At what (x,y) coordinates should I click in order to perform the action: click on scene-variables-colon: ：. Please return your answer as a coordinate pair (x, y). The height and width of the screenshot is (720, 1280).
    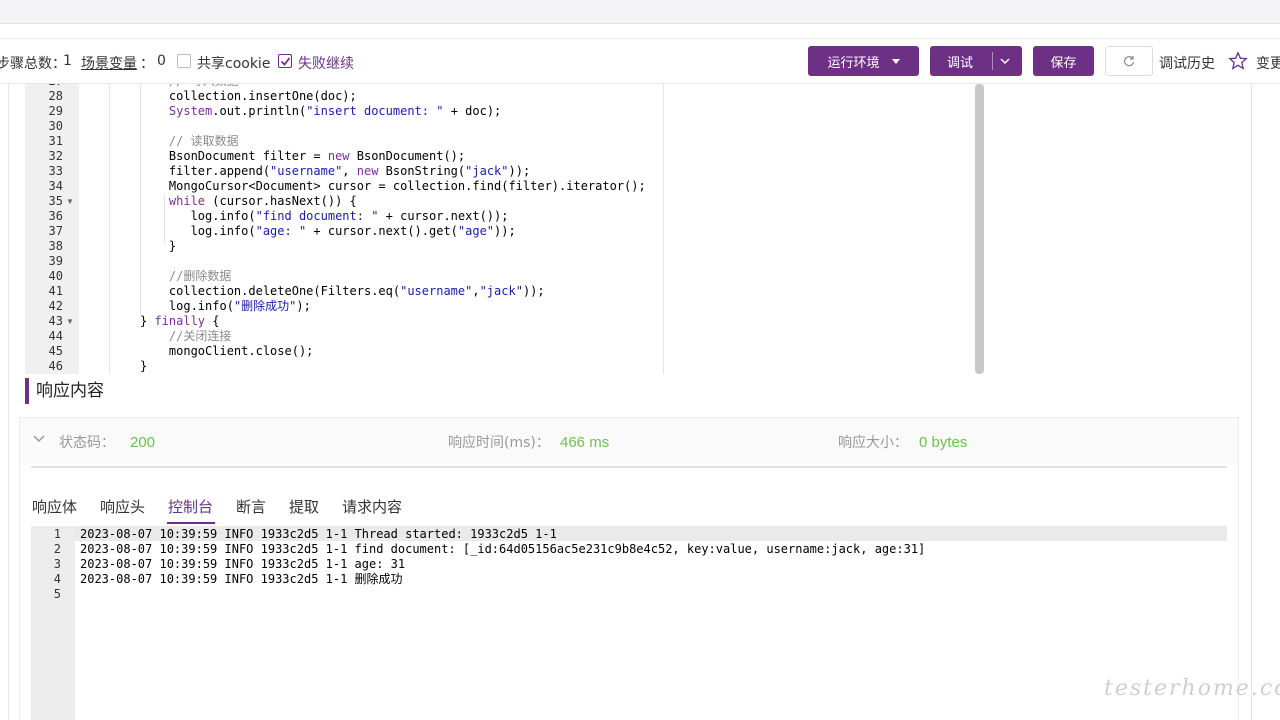
    Looking at the image, I should click on (147, 64).